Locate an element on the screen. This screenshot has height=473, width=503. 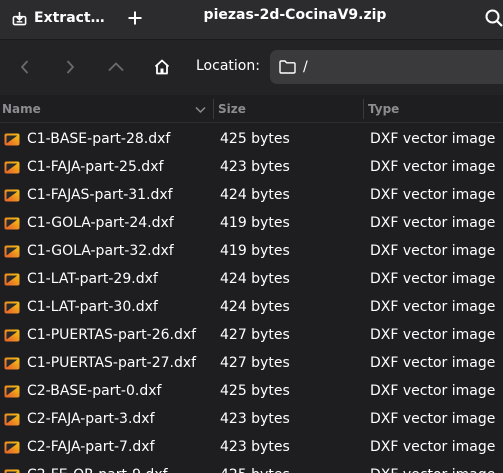
file-name: C1-GOLA-part-24.dxf is located at coordinates (100, 223).